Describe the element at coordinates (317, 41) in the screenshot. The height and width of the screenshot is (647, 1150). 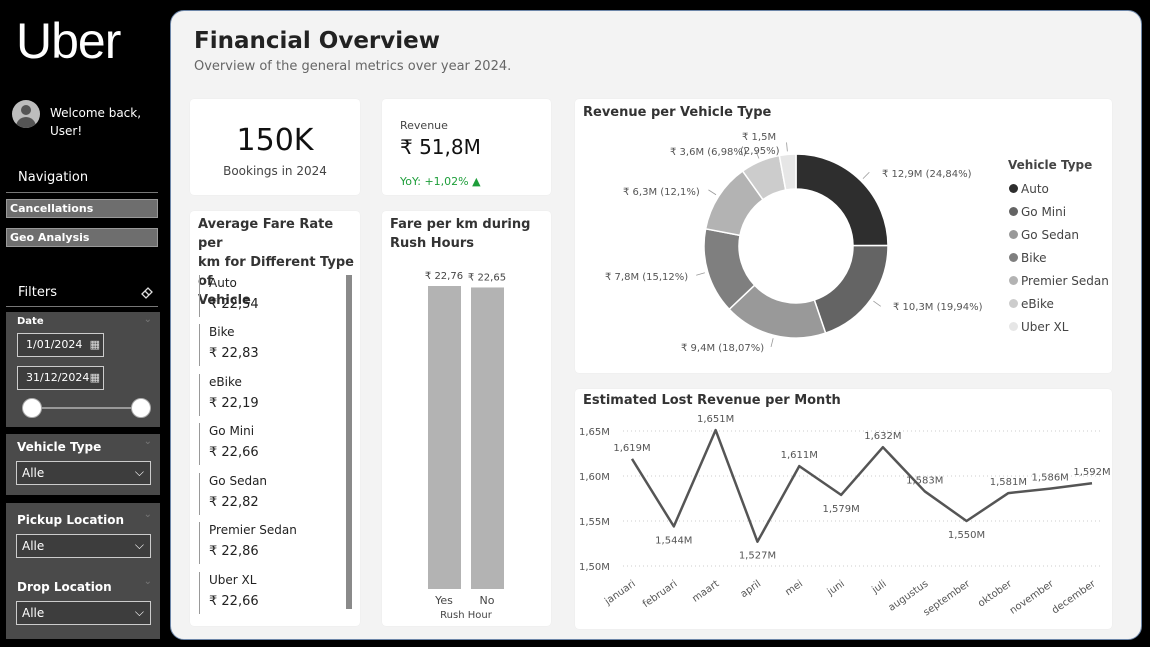
I see `page-title: Financial Overview` at that location.